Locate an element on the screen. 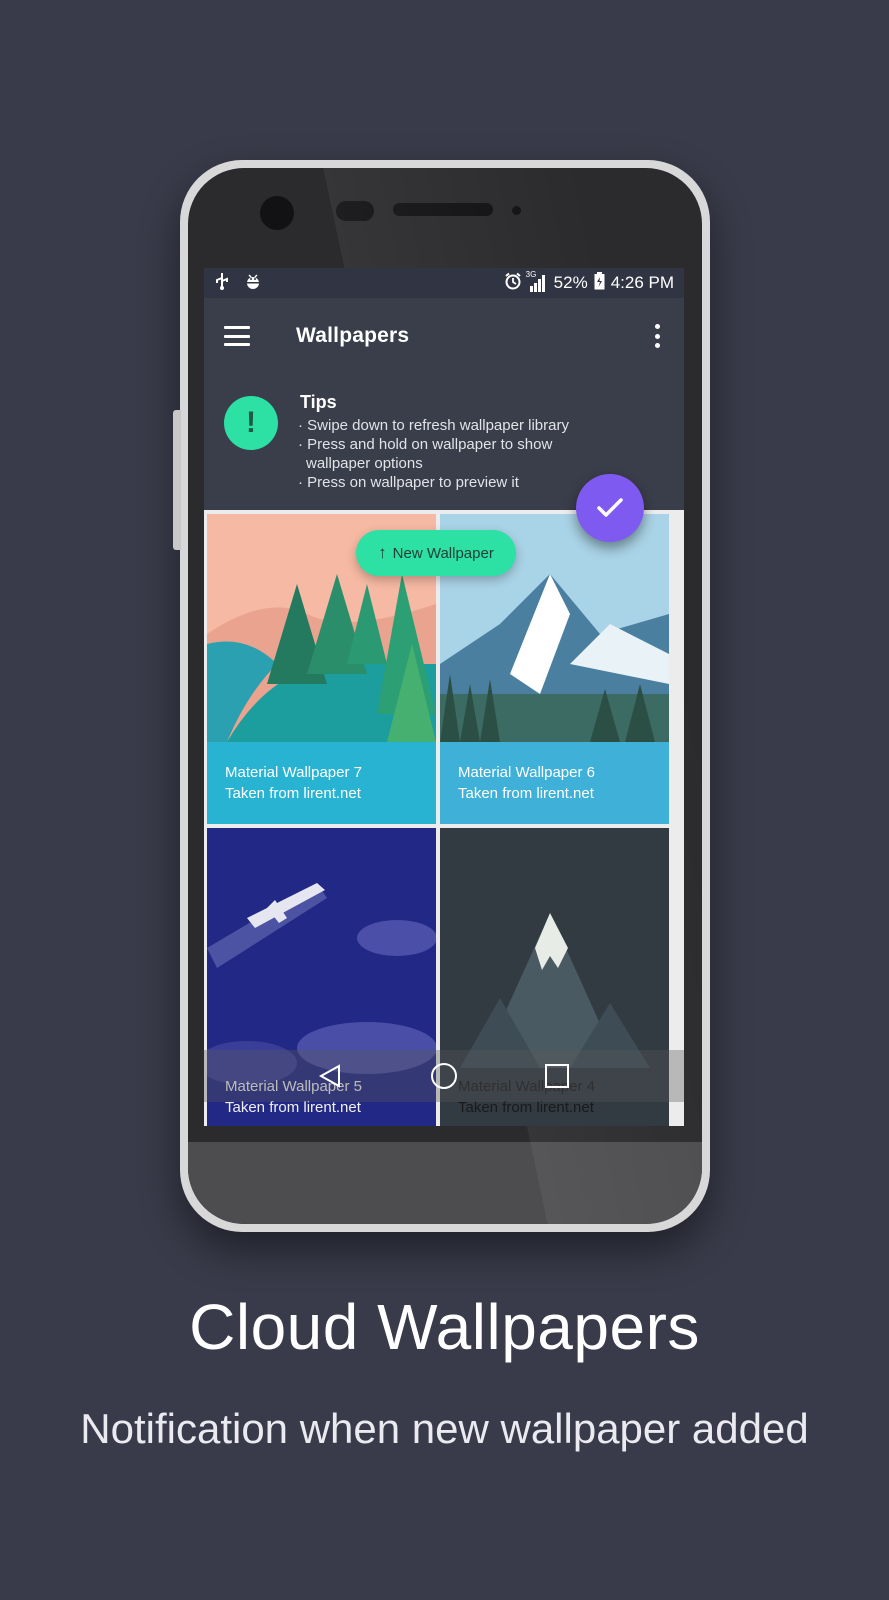  earpiece-speaker is located at coordinates (443, 209).